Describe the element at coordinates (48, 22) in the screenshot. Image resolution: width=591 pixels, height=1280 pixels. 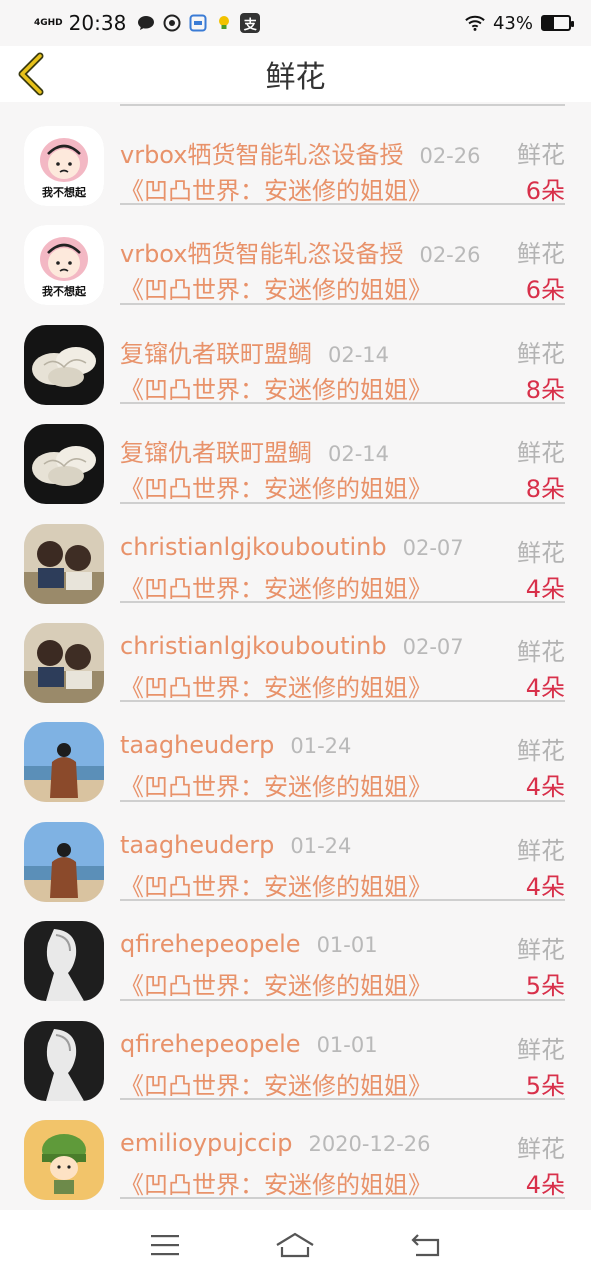
I see `network-indicator: 4GHD` at that location.